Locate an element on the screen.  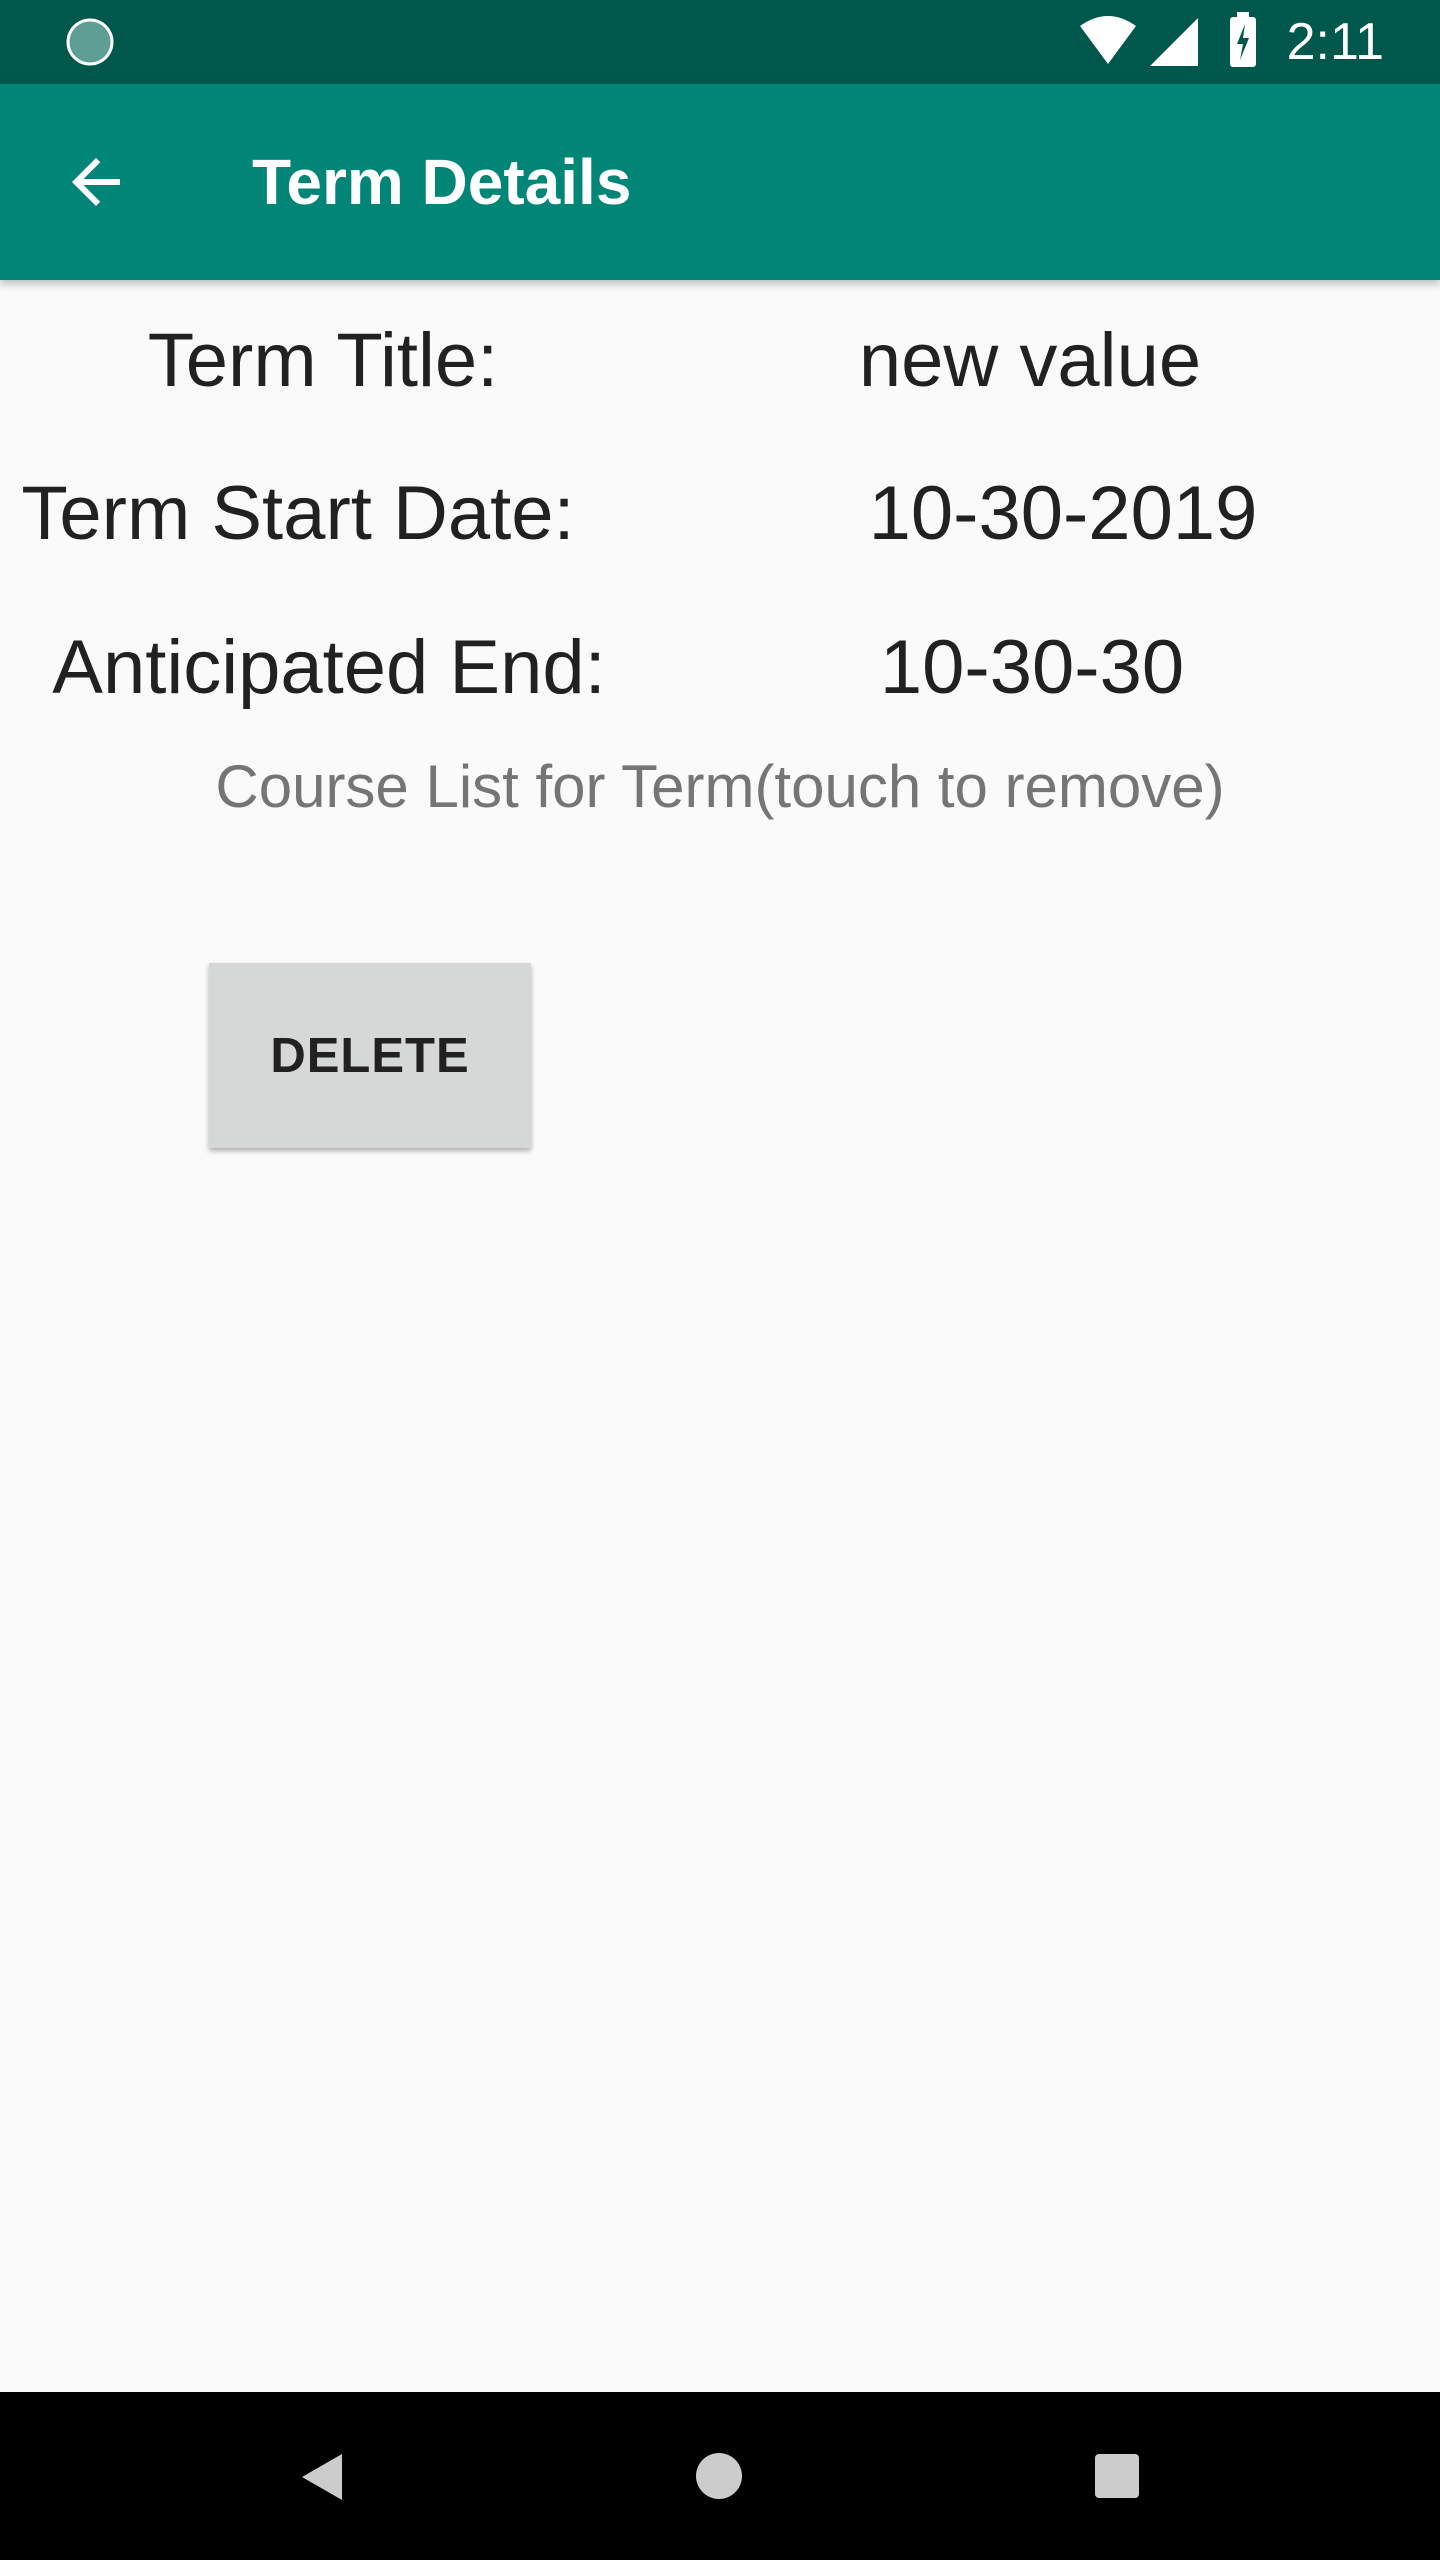
toolbar is located at coordinates (720, 182).